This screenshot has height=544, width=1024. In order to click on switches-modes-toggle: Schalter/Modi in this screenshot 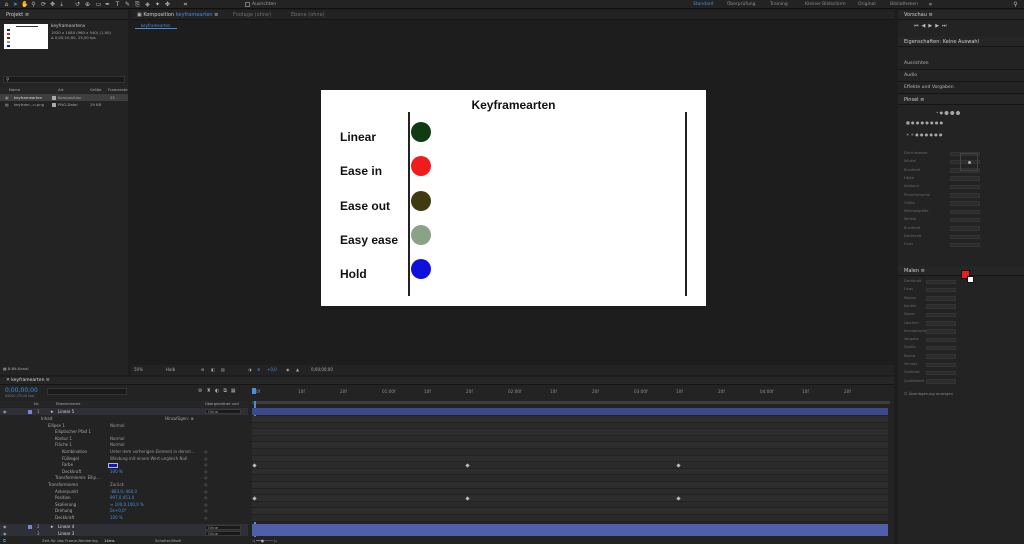, I will do `click(168, 540)`.